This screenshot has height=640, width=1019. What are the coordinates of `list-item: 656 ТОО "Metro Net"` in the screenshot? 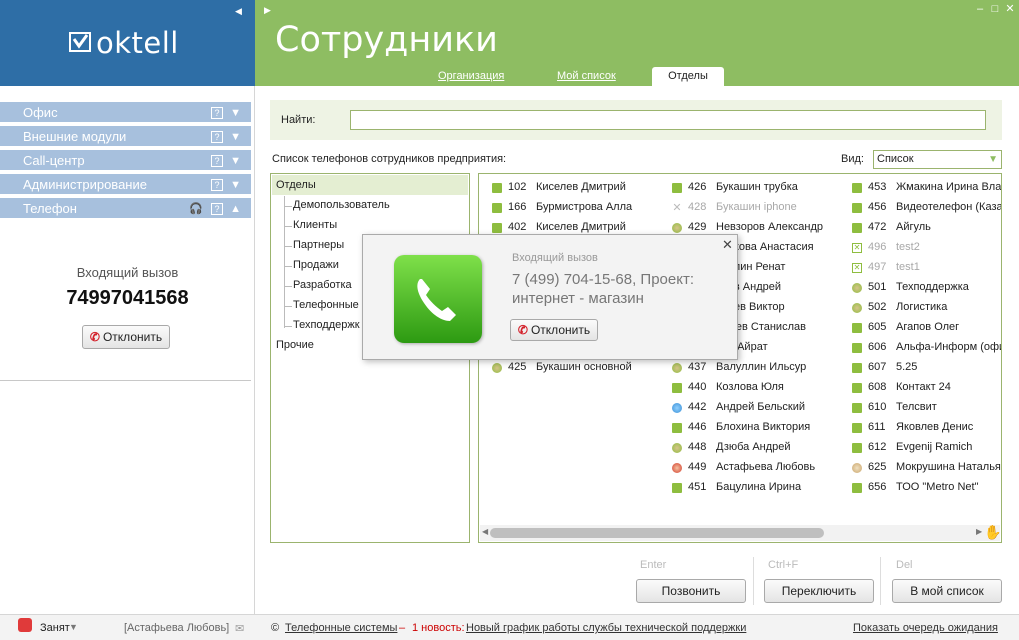 It's located at (926, 489).